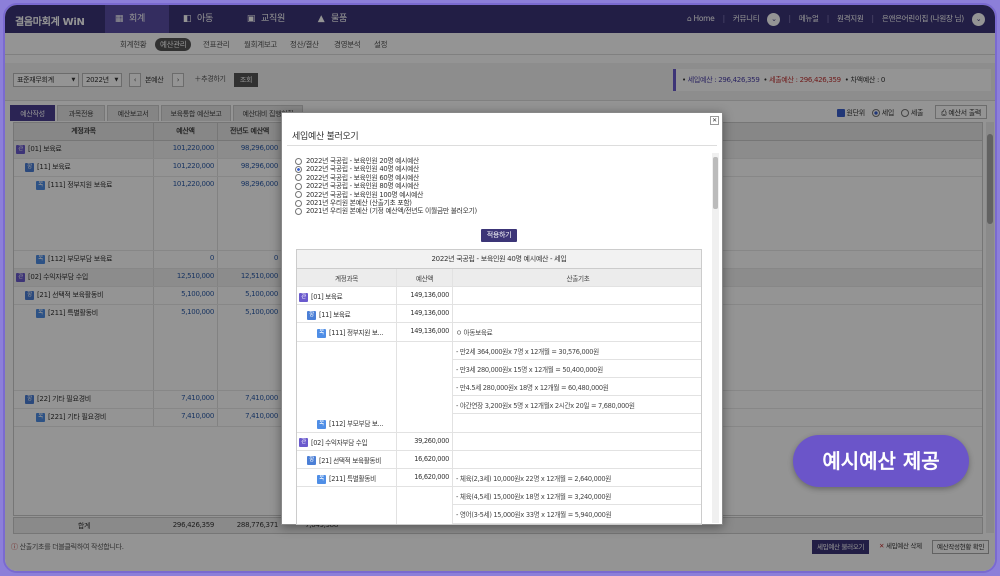 The image size is (1000, 576). What do you see at coordinates (359, 203) in the screenshot?
I see `option-label: 2021년 우리원 본예산 (산출기초 포함)` at bounding box center [359, 203].